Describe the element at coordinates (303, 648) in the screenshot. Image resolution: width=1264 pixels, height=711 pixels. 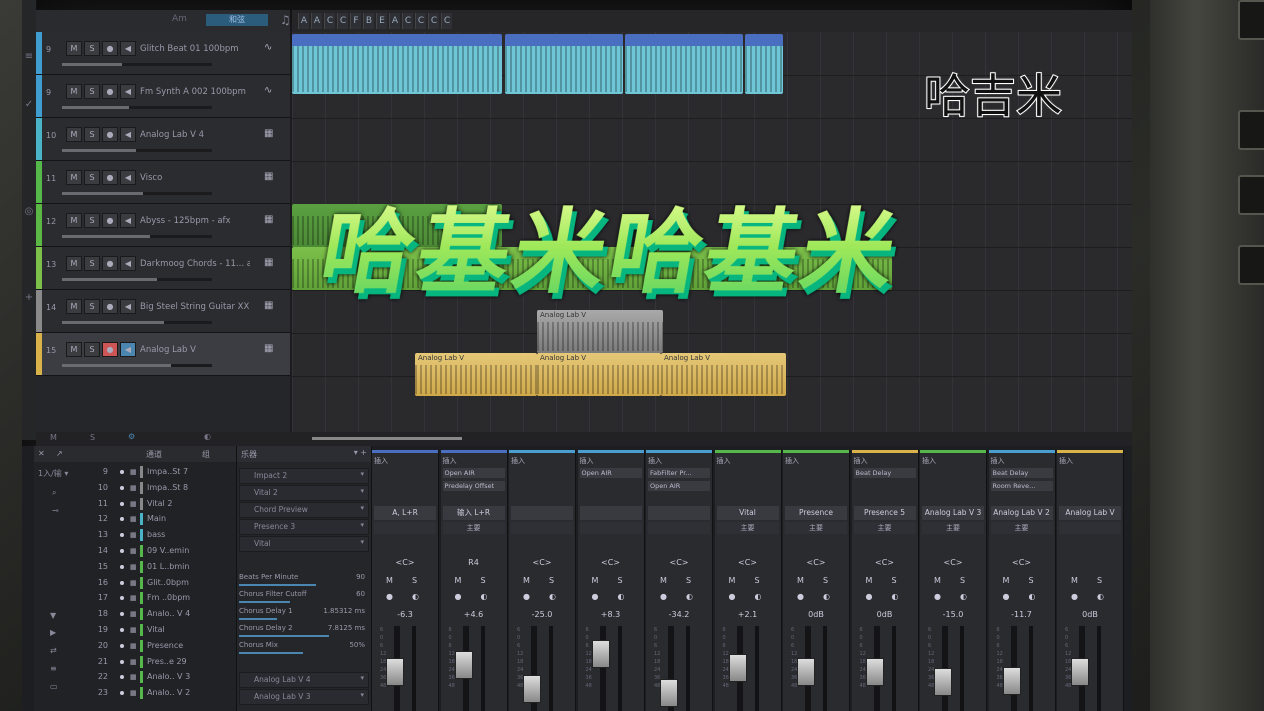
I see `parameter-slider: Chorus Mix 50%` at that location.